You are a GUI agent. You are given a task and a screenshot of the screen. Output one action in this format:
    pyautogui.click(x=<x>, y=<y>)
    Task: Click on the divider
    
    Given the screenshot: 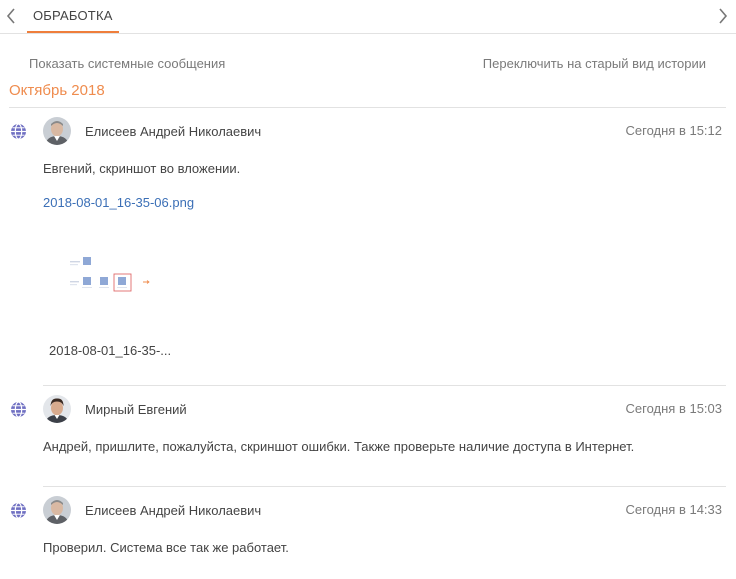 What is the action you would take?
    pyautogui.click(x=367, y=107)
    